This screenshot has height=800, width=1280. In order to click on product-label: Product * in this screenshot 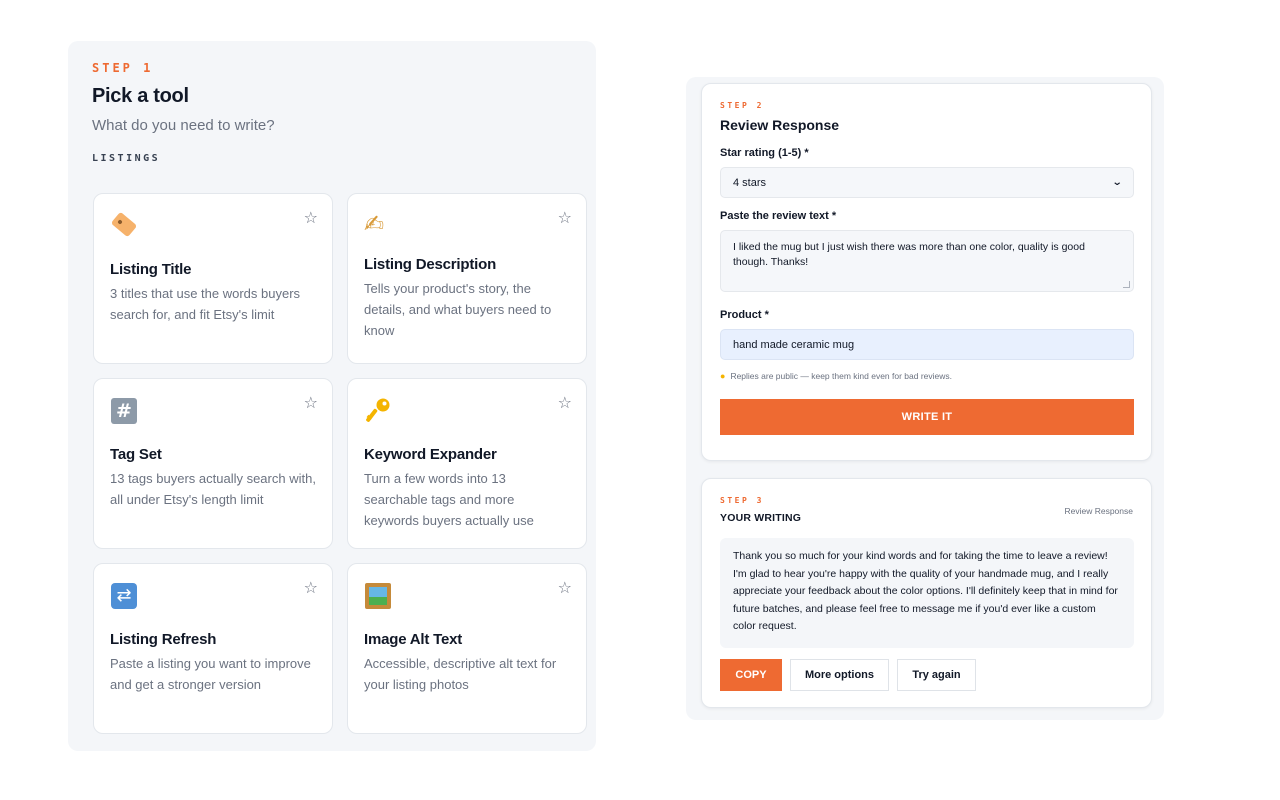, I will do `click(744, 315)`.